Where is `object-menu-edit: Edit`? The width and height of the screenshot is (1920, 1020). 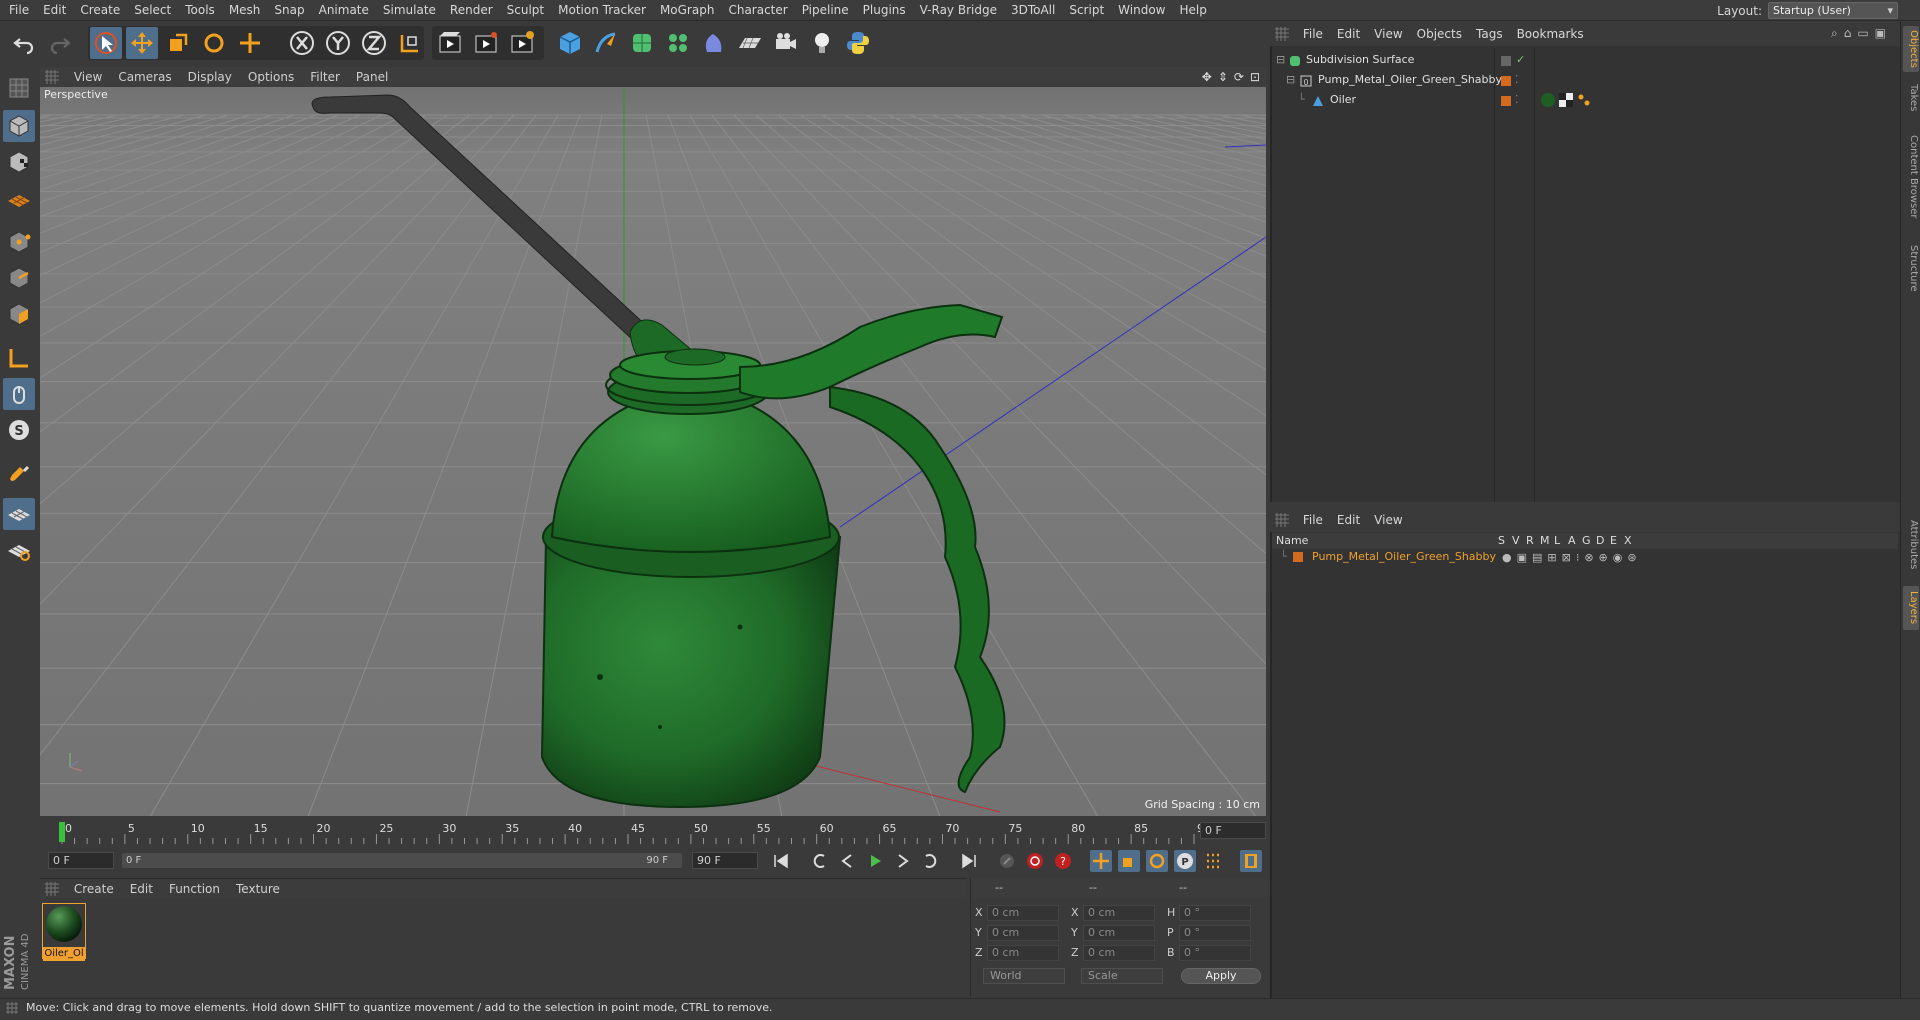
object-menu-edit: Edit is located at coordinates (1348, 34).